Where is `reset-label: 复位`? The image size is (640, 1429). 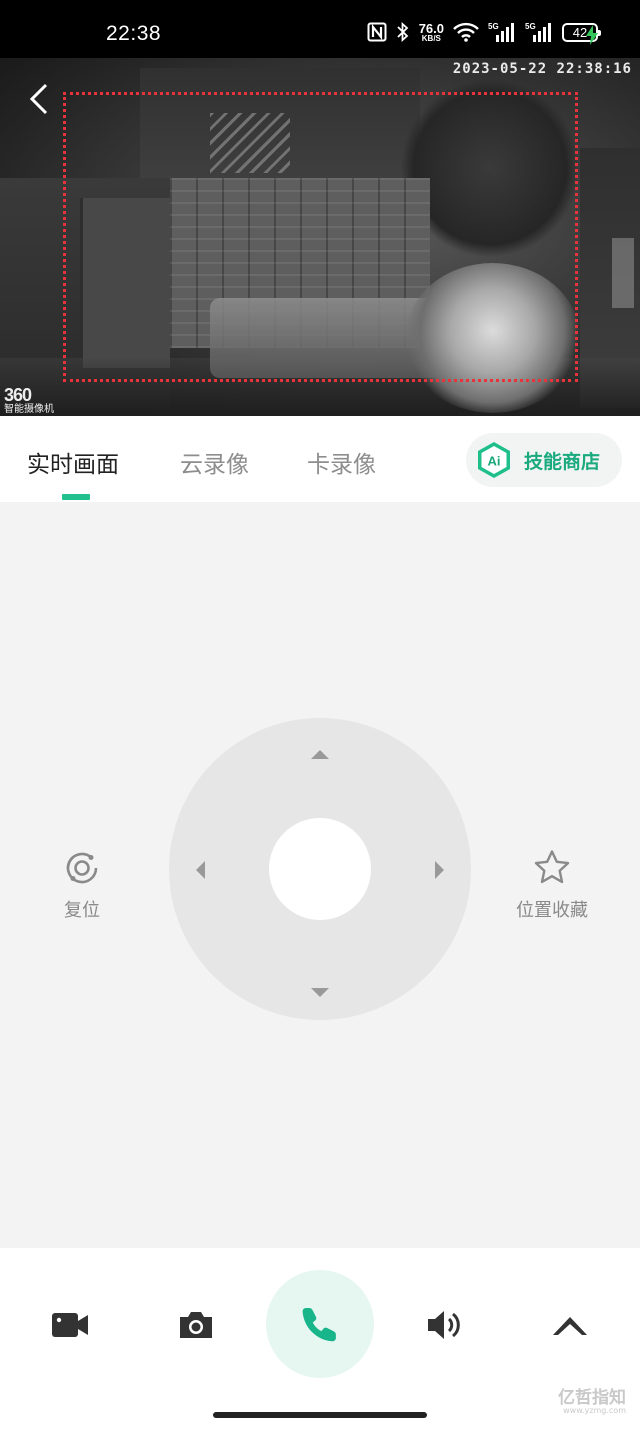
reset-label: 复位 is located at coordinates (82, 910).